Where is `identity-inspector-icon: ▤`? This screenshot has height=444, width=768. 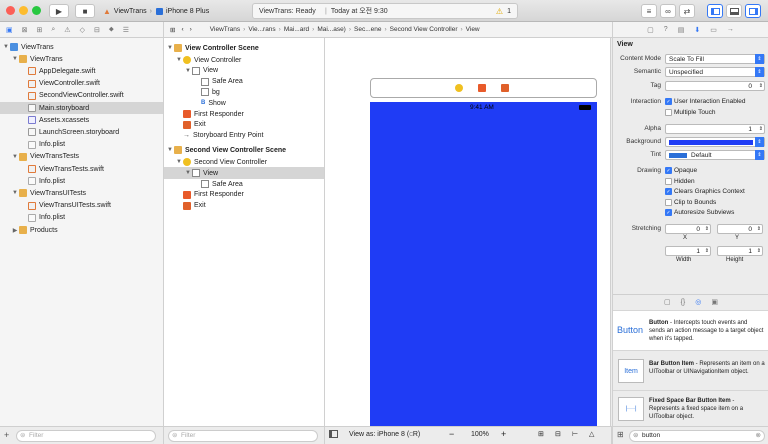
identity-inspector-icon: ▤ is located at coordinates (681, 30).